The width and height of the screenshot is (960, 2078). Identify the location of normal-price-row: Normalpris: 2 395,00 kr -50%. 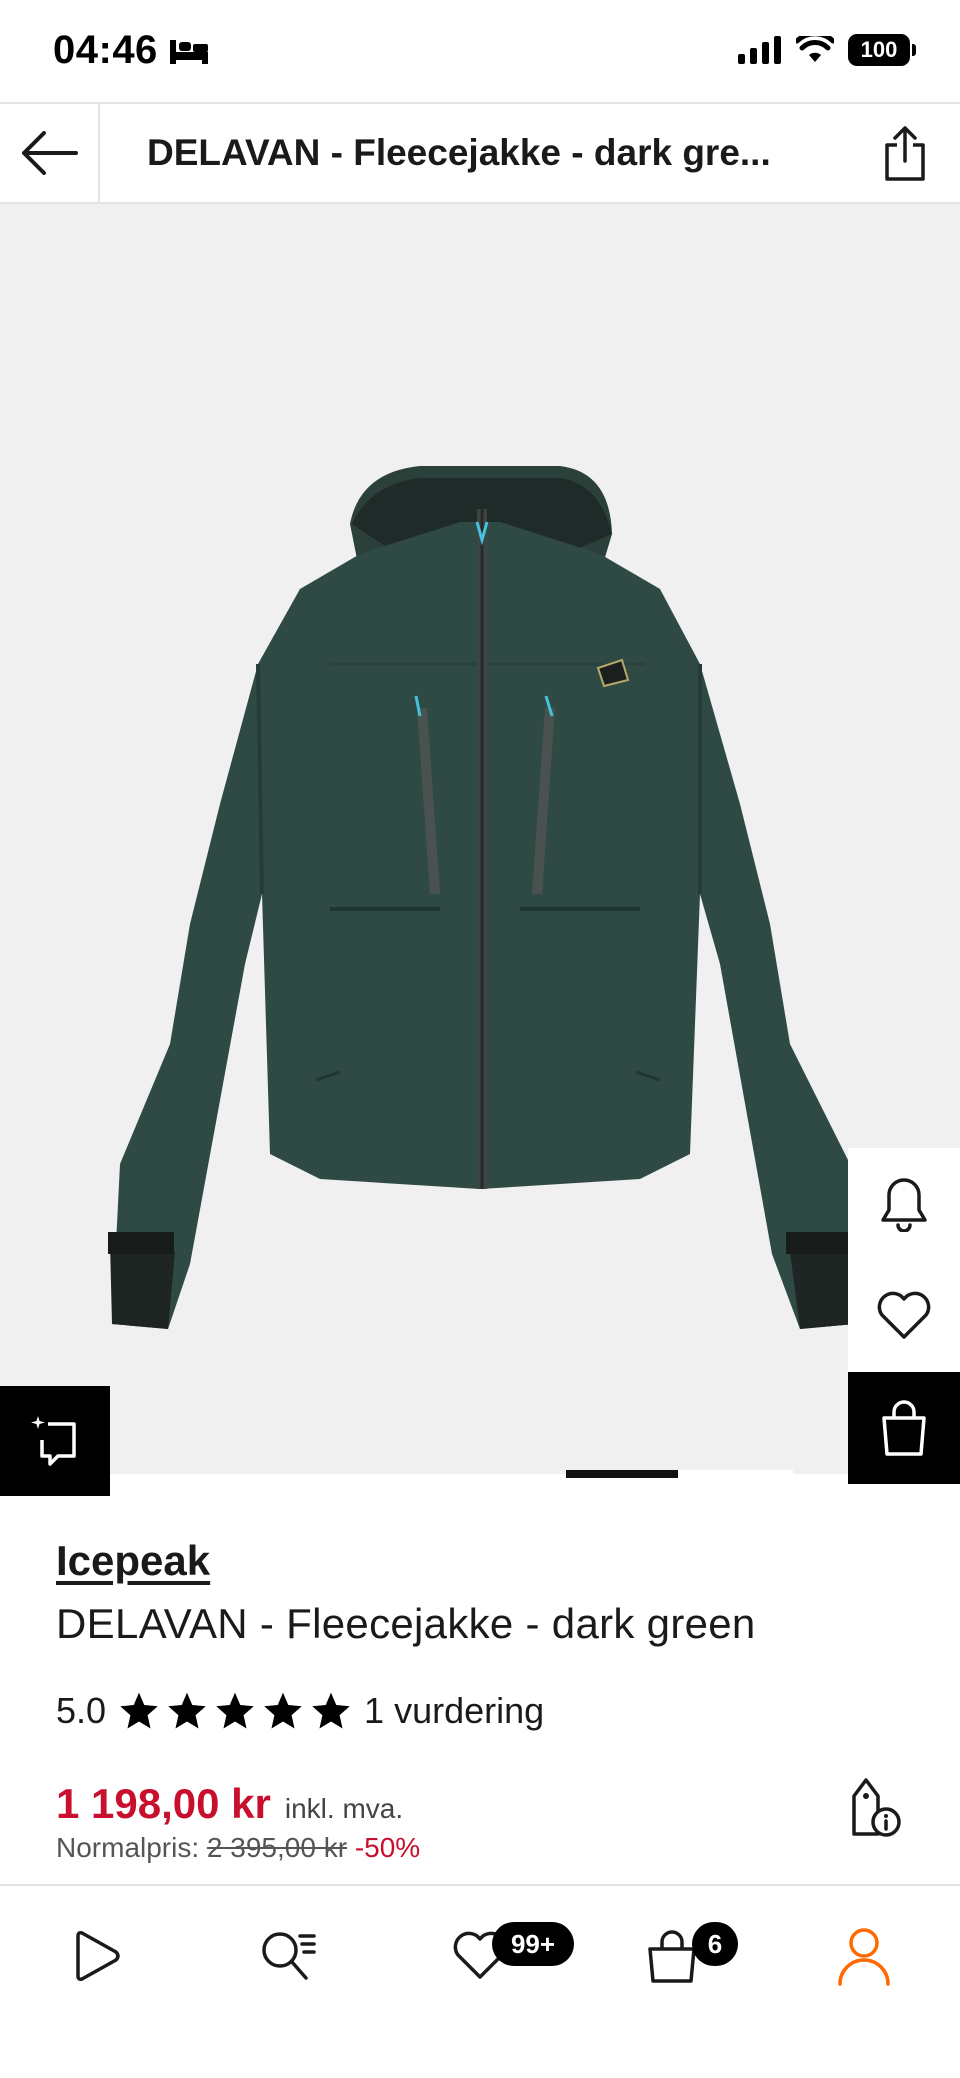
(238, 1848).